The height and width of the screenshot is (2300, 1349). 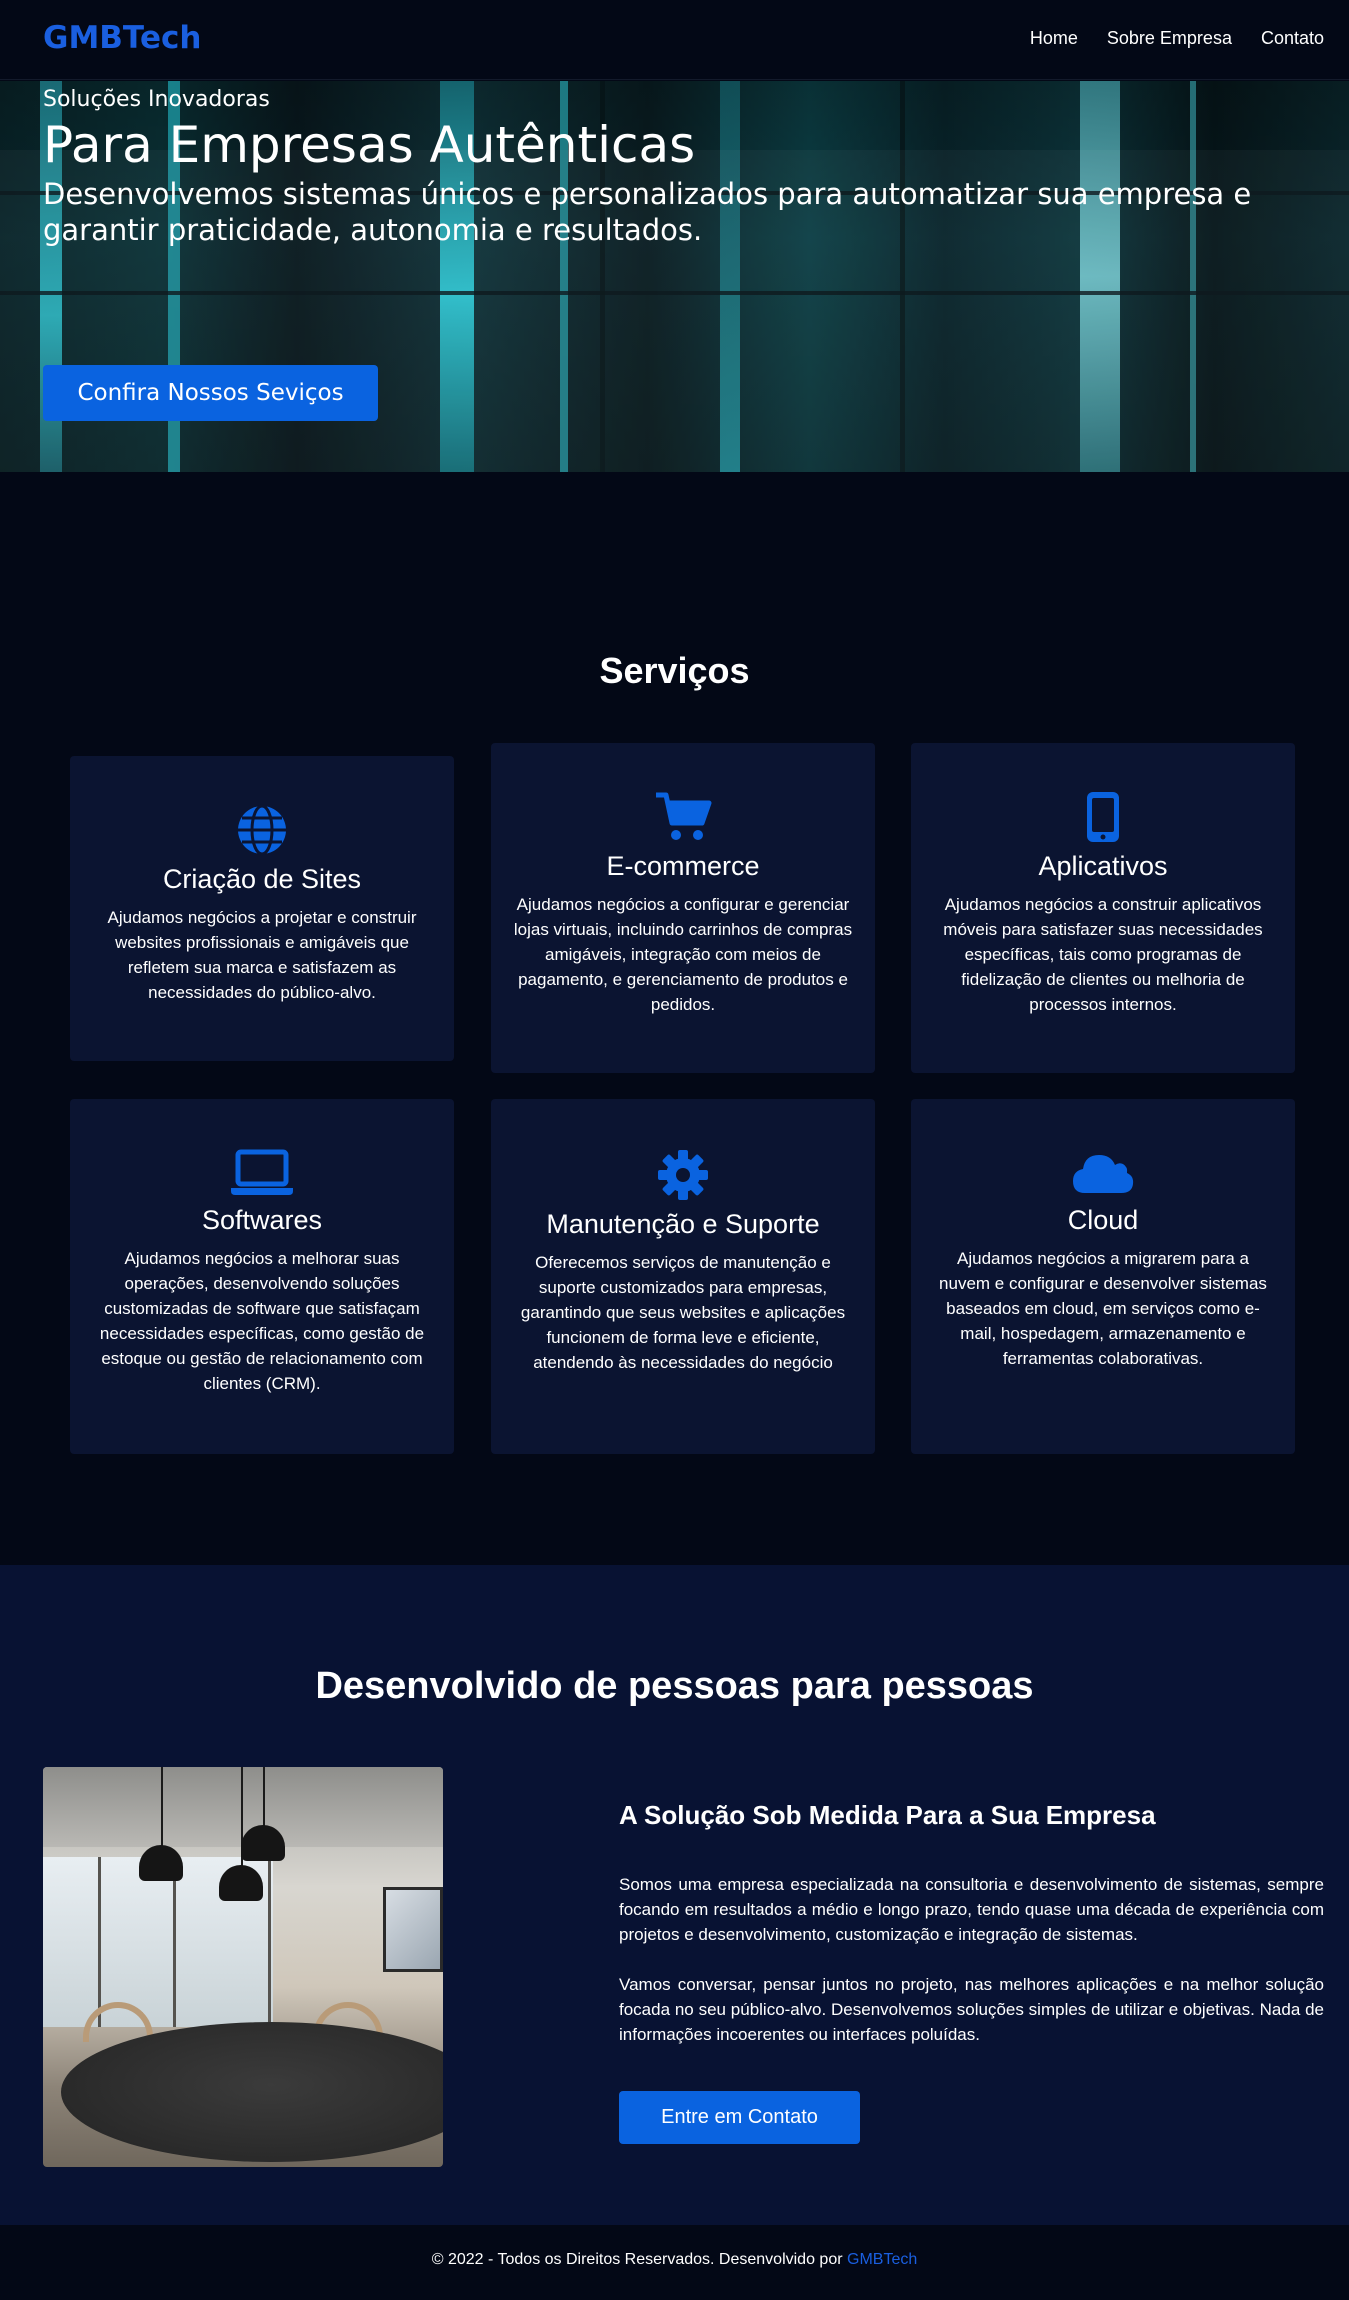 What do you see at coordinates (882, 2259) in the screenshot?
I see `footer-brand-link: GMBTech` at bounding box center [882, 2259].